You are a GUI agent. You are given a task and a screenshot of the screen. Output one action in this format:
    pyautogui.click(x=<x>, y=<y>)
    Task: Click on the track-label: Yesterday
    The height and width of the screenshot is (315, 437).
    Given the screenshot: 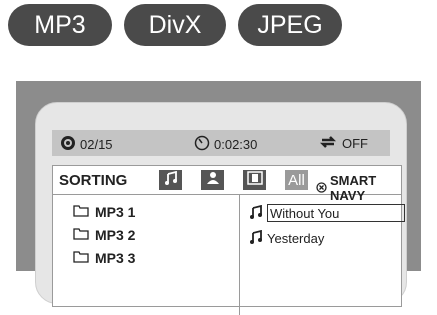 What is the action you would take?
    pyautogui.click(x=296, y=238)
    